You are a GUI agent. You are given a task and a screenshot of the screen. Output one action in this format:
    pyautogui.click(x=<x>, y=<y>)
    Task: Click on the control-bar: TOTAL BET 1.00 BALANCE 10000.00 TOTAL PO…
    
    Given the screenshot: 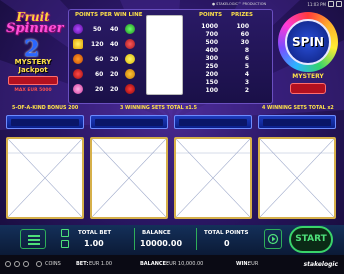 What is the action you would take?
    pyautogui.click(x=172, y=240)
    